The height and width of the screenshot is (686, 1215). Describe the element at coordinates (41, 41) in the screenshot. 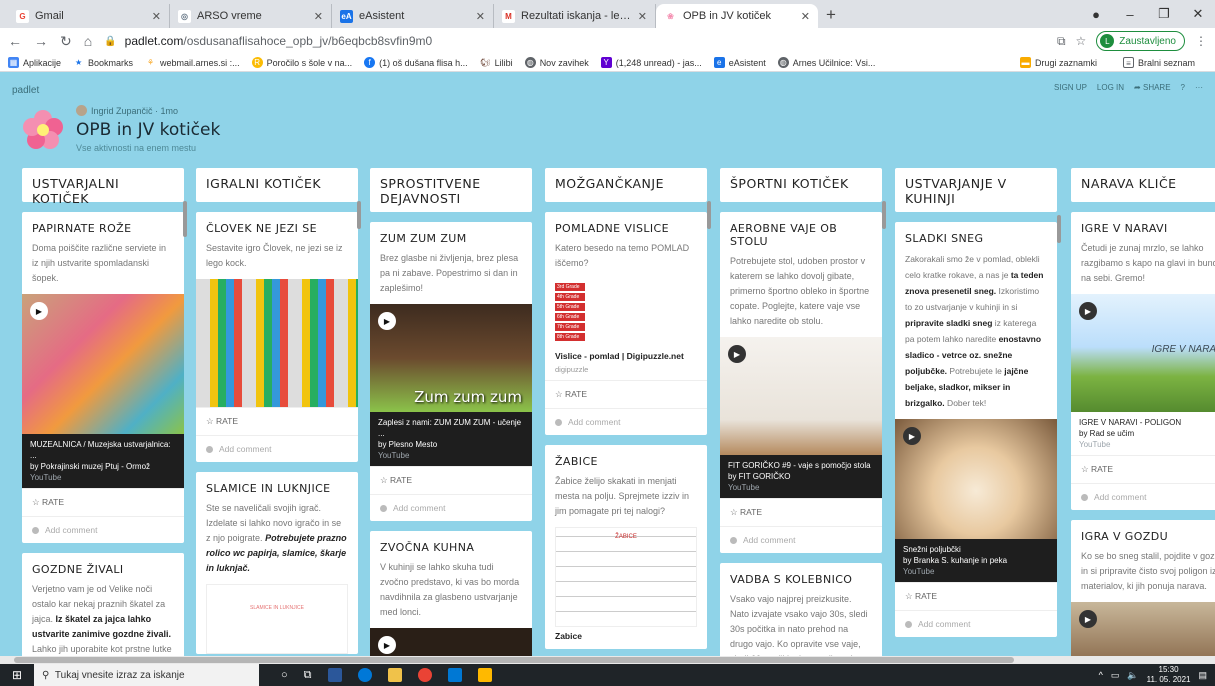

I see `forward-button: →` at that location.